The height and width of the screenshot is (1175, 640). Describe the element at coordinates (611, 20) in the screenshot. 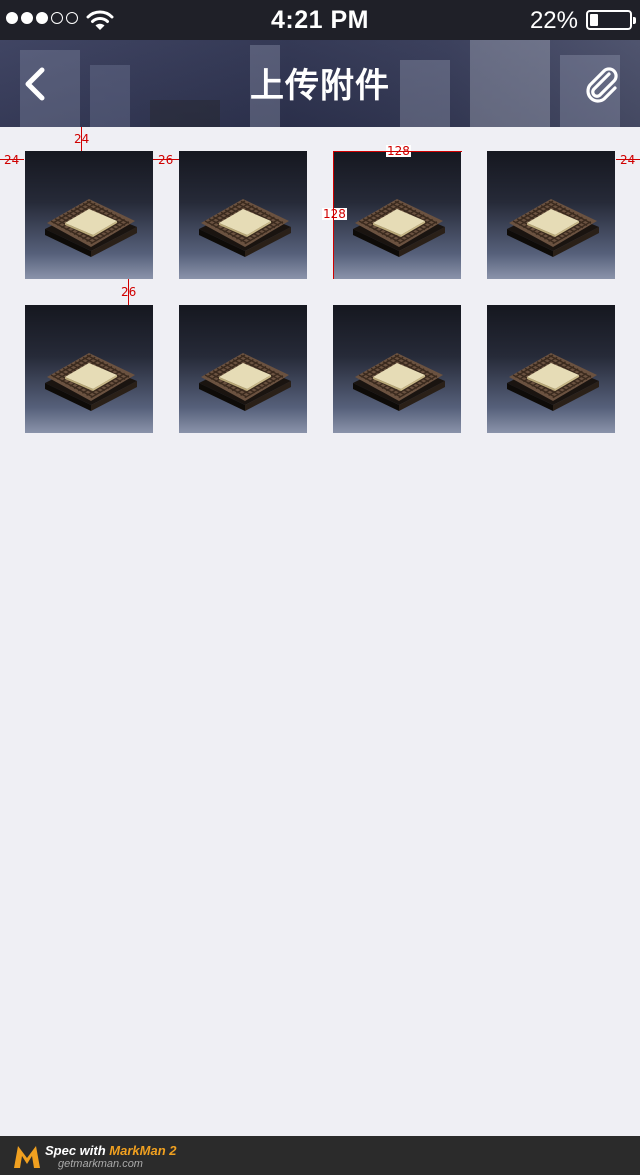

I see `battery-icon` at that location.